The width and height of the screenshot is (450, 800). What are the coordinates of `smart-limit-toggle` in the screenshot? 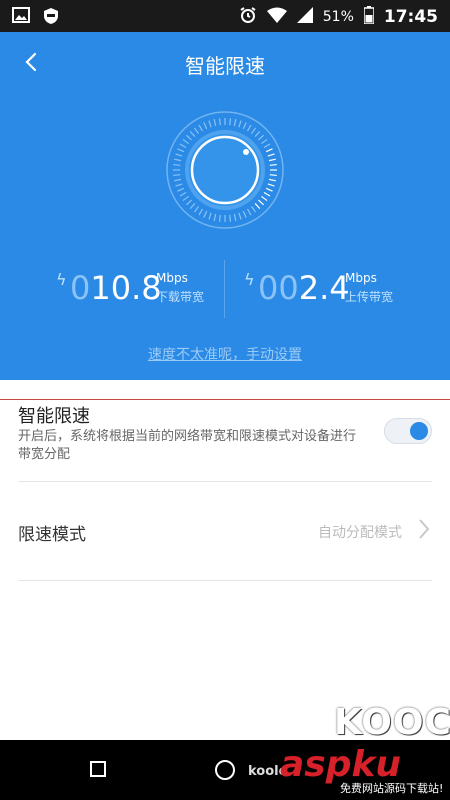 It's located at (408, 431).